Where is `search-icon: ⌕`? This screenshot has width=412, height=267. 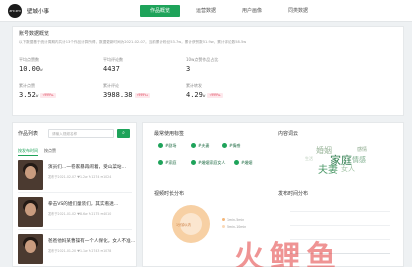 search-icon: ⌕ is located at coordinates (123, 133).